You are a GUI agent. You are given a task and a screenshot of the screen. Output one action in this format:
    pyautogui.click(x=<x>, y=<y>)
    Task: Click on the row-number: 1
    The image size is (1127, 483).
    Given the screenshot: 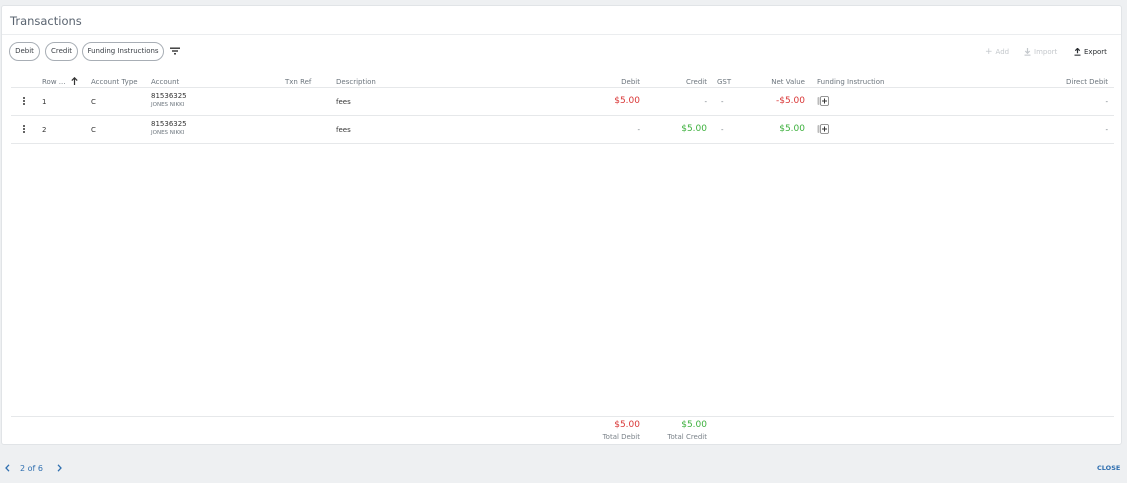 What is the action you would take?
    pyautogui.click(x=44, y=102)
    